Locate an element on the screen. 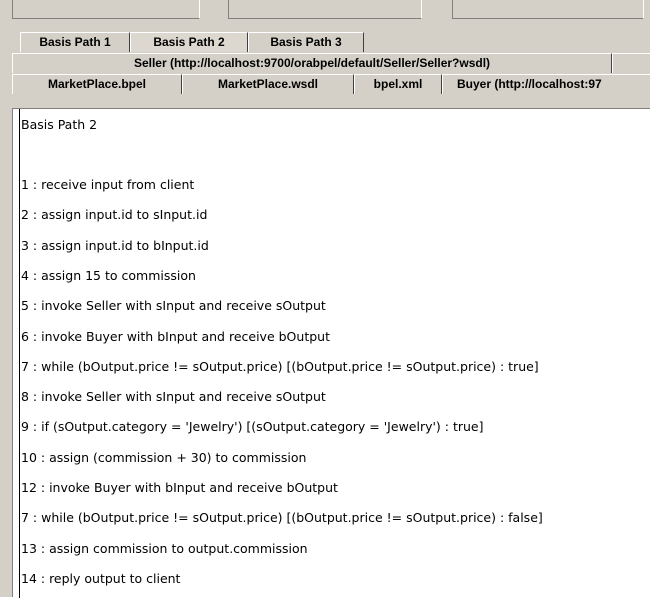  path-line: 2 : assign input.id to sInput.id is located at coordinates (114, 215).